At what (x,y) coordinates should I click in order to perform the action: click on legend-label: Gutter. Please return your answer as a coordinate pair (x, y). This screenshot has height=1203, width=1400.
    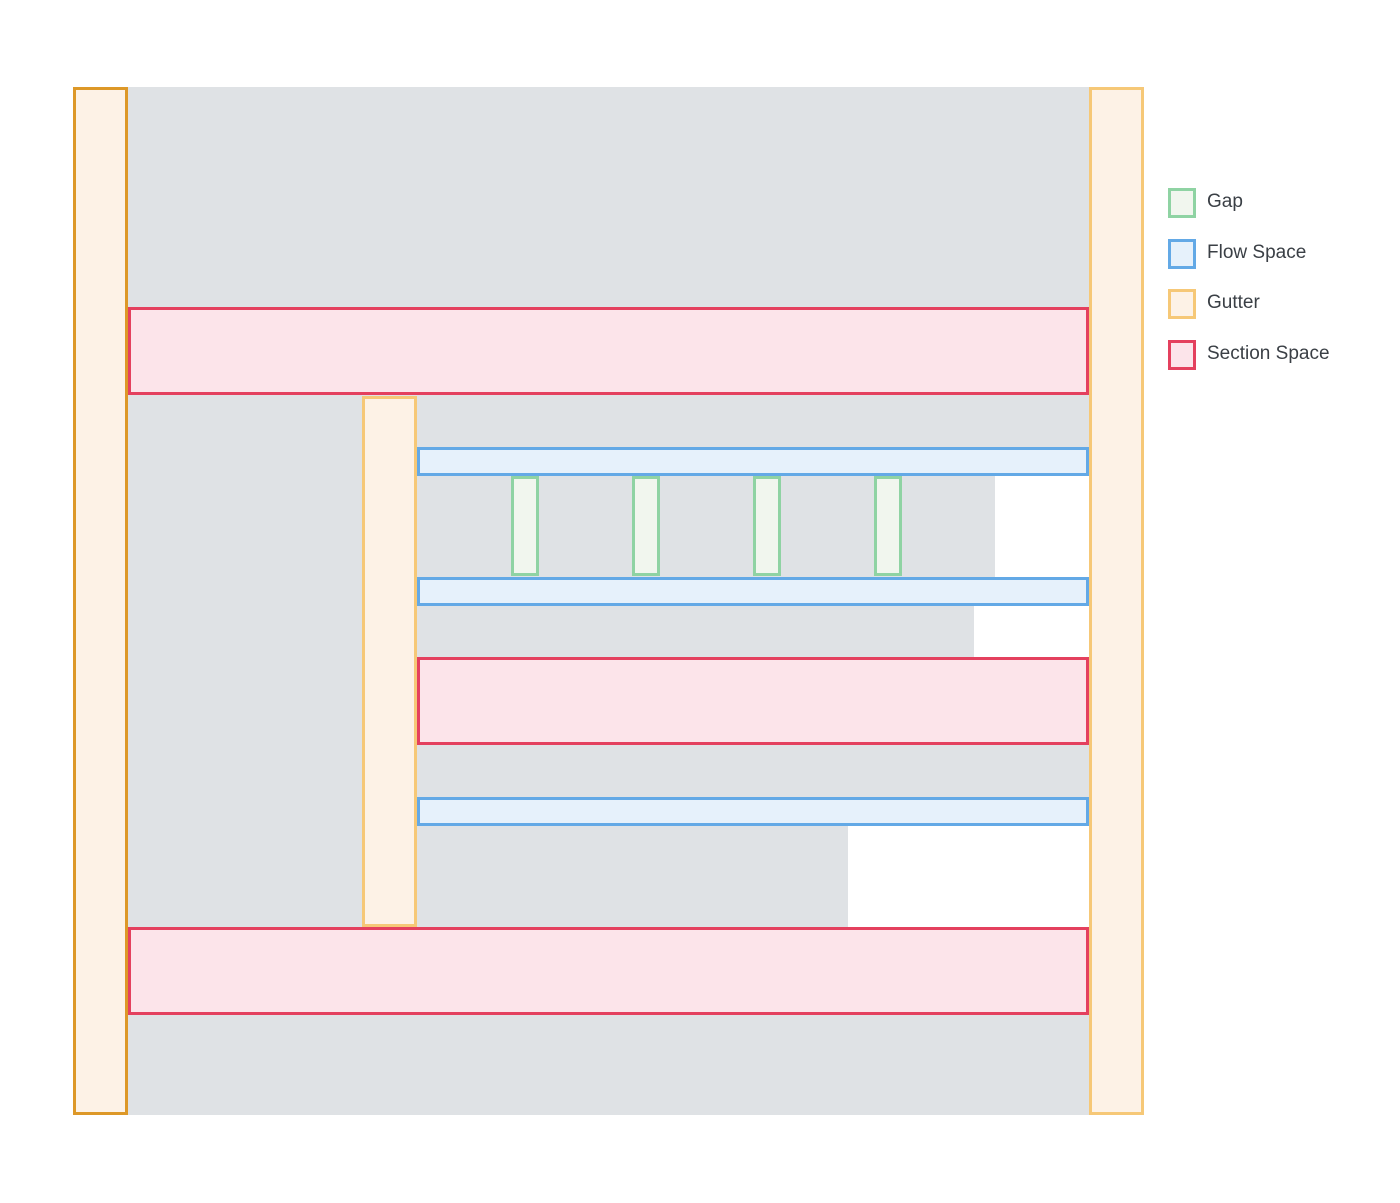
    Looking at the image, I should click on (1233, 302).